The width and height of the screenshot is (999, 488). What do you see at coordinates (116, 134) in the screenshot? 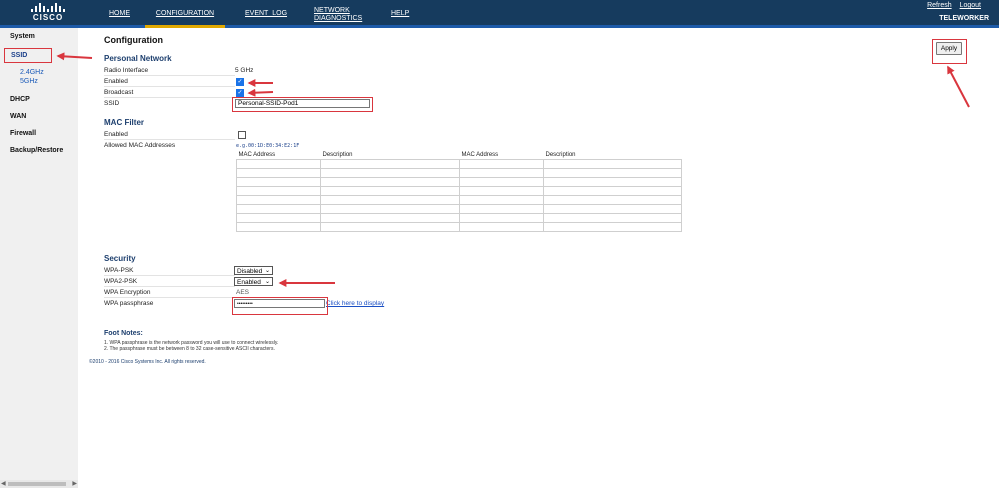
I see `mac-filter-enabled-label: Enabled` at bounding box center [116, 134].